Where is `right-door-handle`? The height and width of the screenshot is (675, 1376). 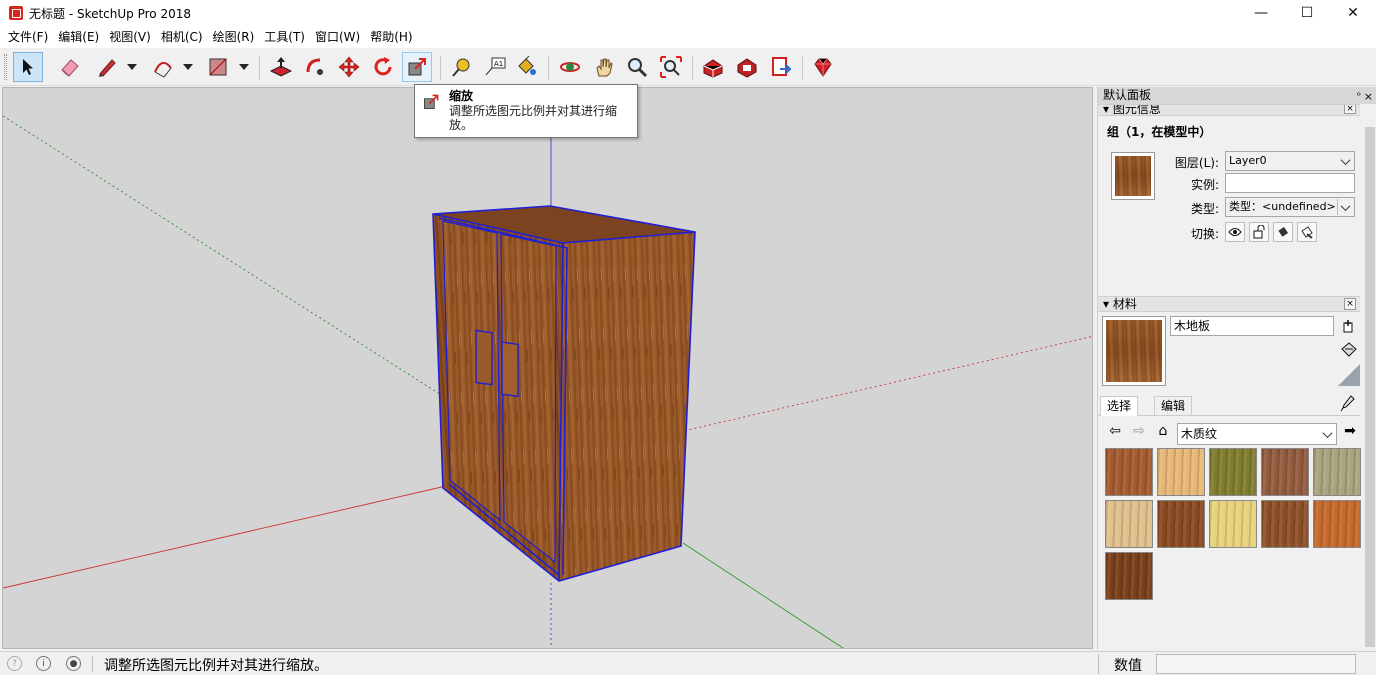 right-door-handle is located at coordinates (510, 369).